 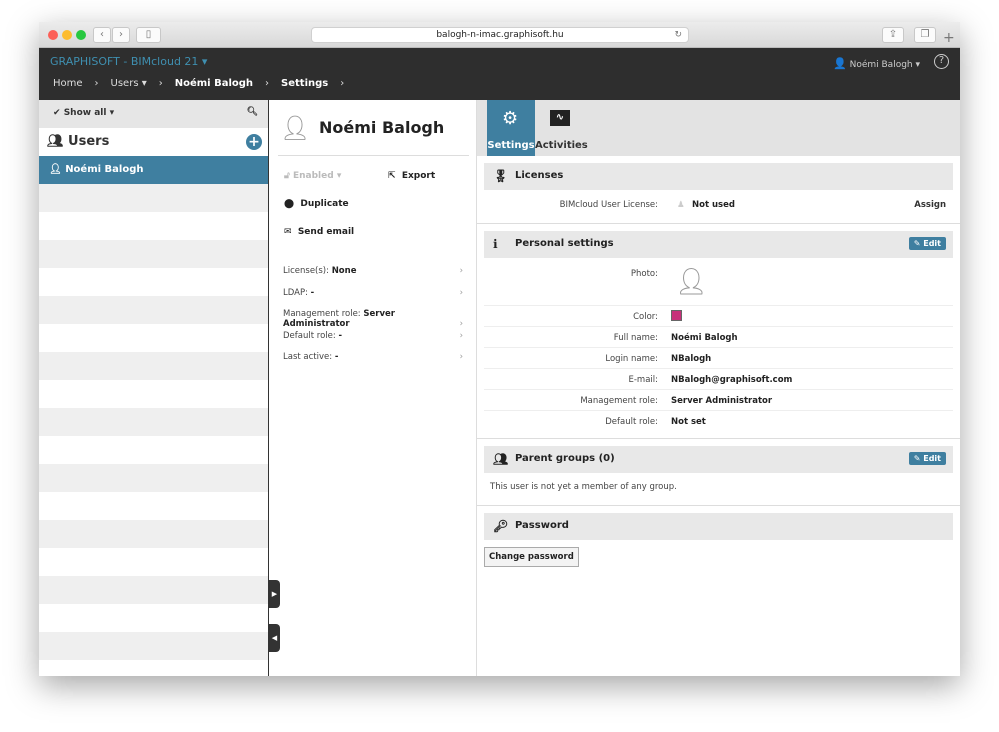 I want to click on export-button: ⇱ Export, so click(x=411, y=176).